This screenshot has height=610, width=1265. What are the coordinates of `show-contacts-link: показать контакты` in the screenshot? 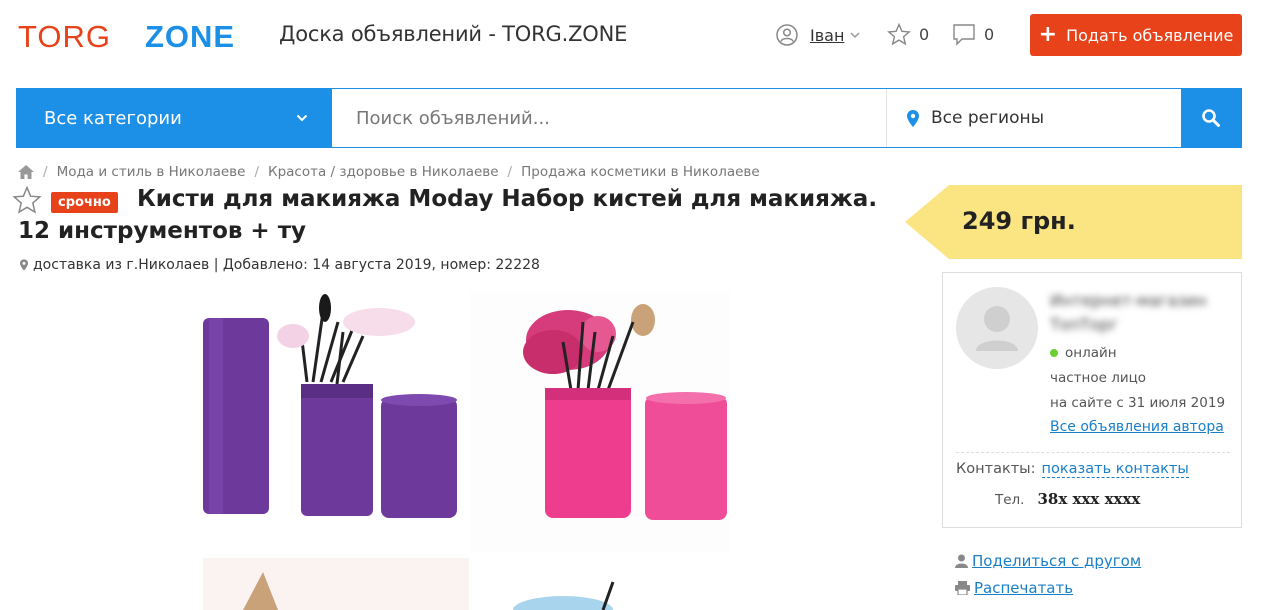 It's located at (1115, 469).